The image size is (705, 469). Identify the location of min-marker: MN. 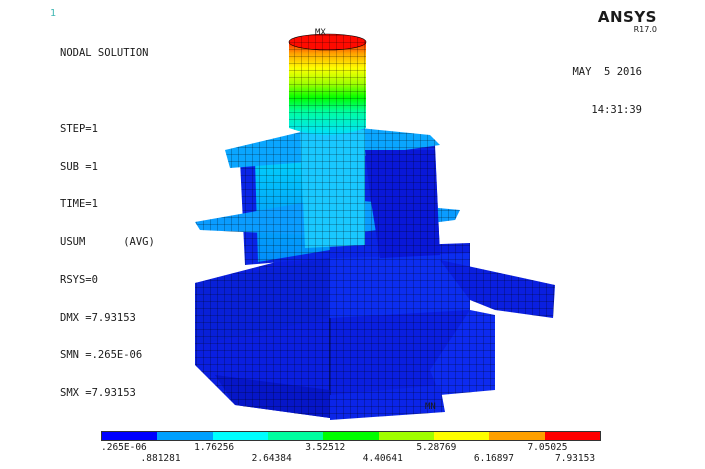
(430, 407).